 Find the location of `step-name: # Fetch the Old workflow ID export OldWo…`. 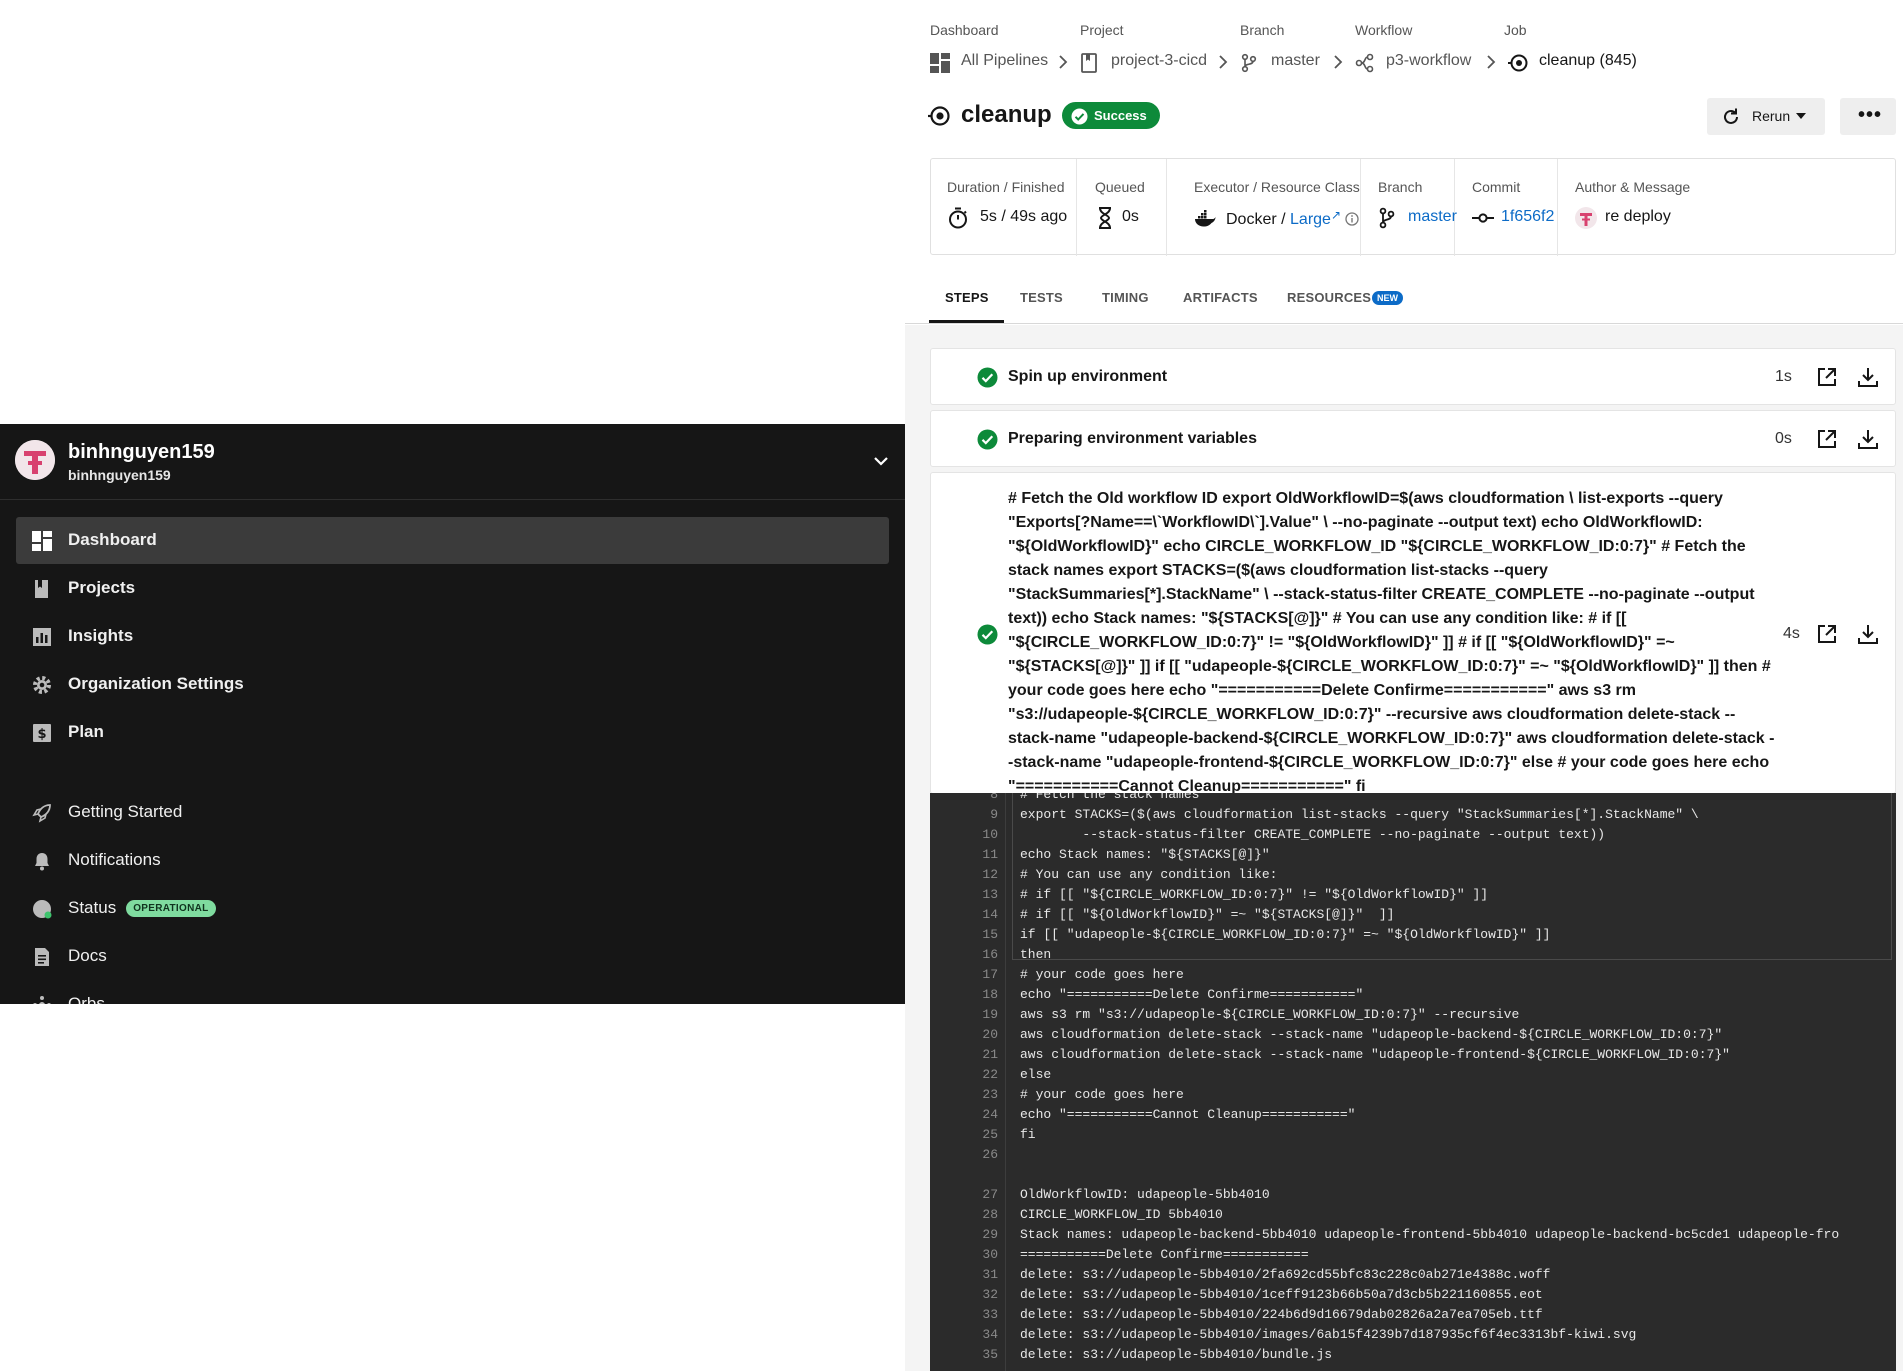

step-name: # Fetch the Old workflow ID export OldWo… is located at coordinates (1391, 642).